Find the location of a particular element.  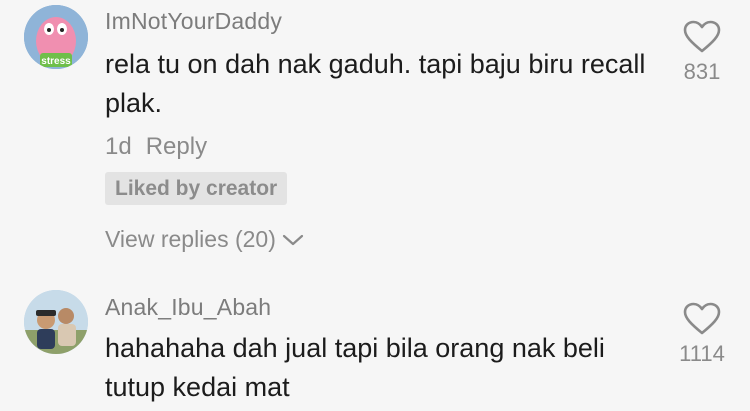

like-button: 1114 is located at coordinates (702, 334).